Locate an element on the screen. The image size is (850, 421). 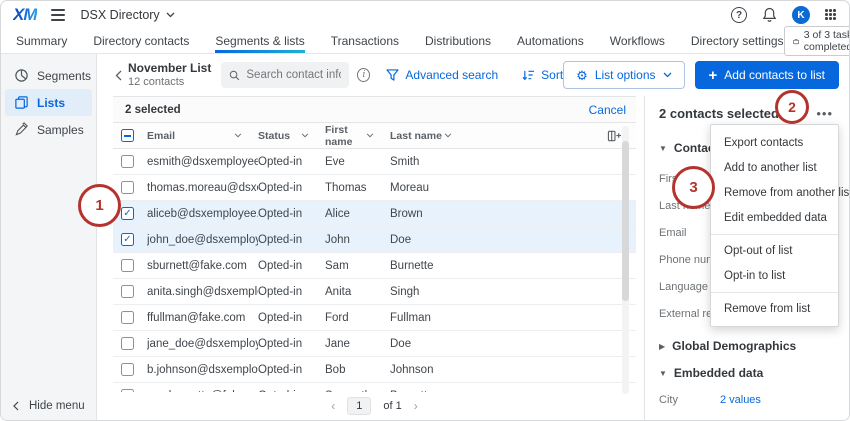
add-column-icon is located at coordinates (614, 136).